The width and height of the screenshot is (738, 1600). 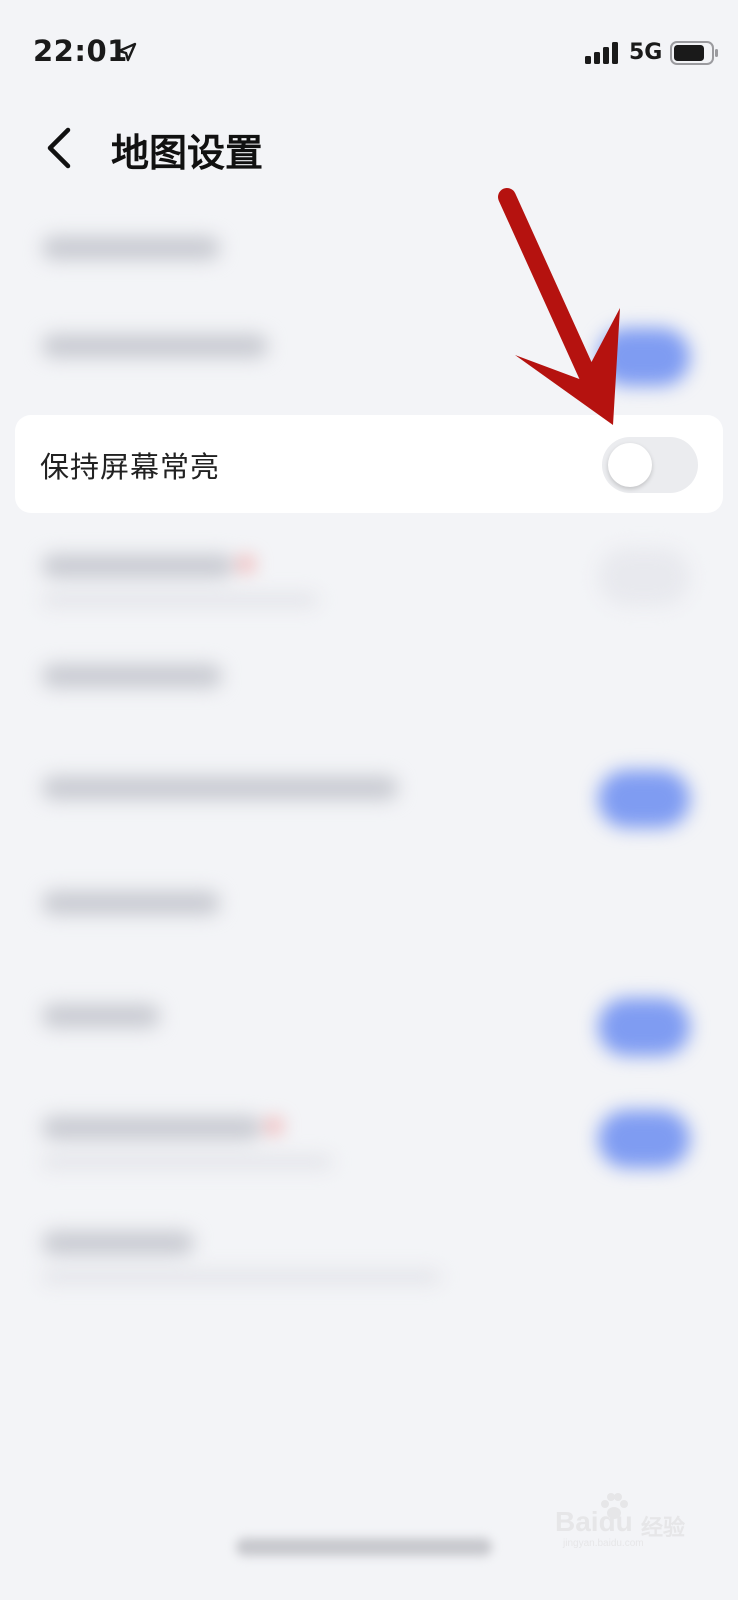 What do you see at coordinates (369, 464) in the screenshot?
I see `keep-screen-on-row: 保持屏幕常亮` at bounding box center [369, 464].